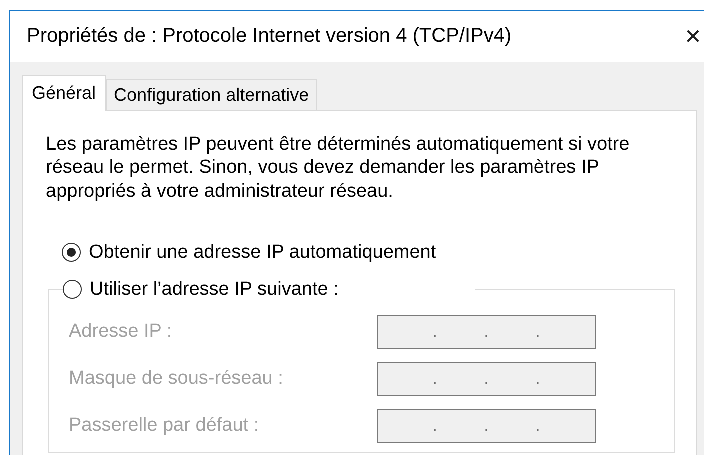  Describe the element at coordinates (176, 379) in the screenshot. I see `field-label: Masque de sous-réseau :` at that location.